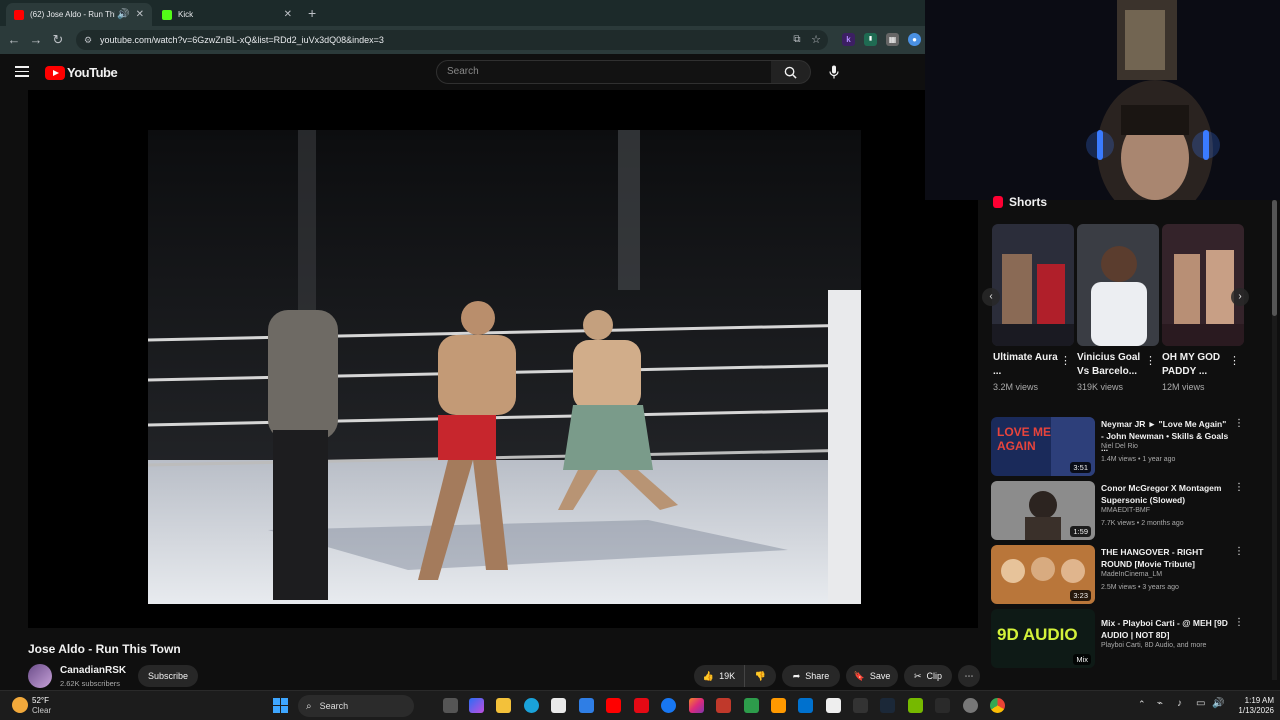 The width and height of the screenshot is (1280, 720). Describe the element at coordinates (1043, 510) in the screenshot. I see `rec-thumbnail: 1:59` at that location.